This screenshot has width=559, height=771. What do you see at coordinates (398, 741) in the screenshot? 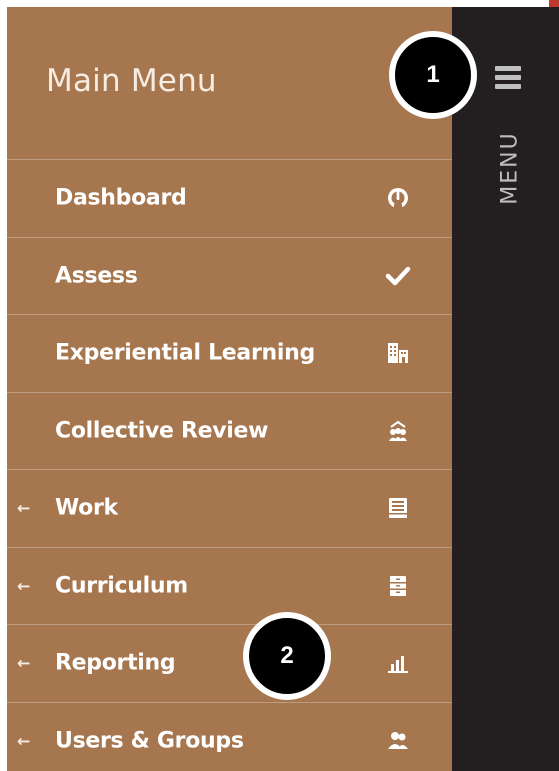
I see `users-icon` at bounding box center [398, 741].